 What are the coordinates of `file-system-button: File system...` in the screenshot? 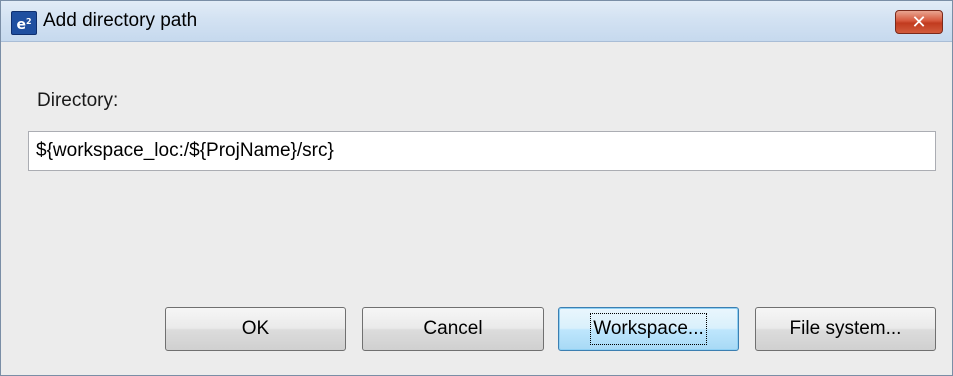 It's located at (845, 329).